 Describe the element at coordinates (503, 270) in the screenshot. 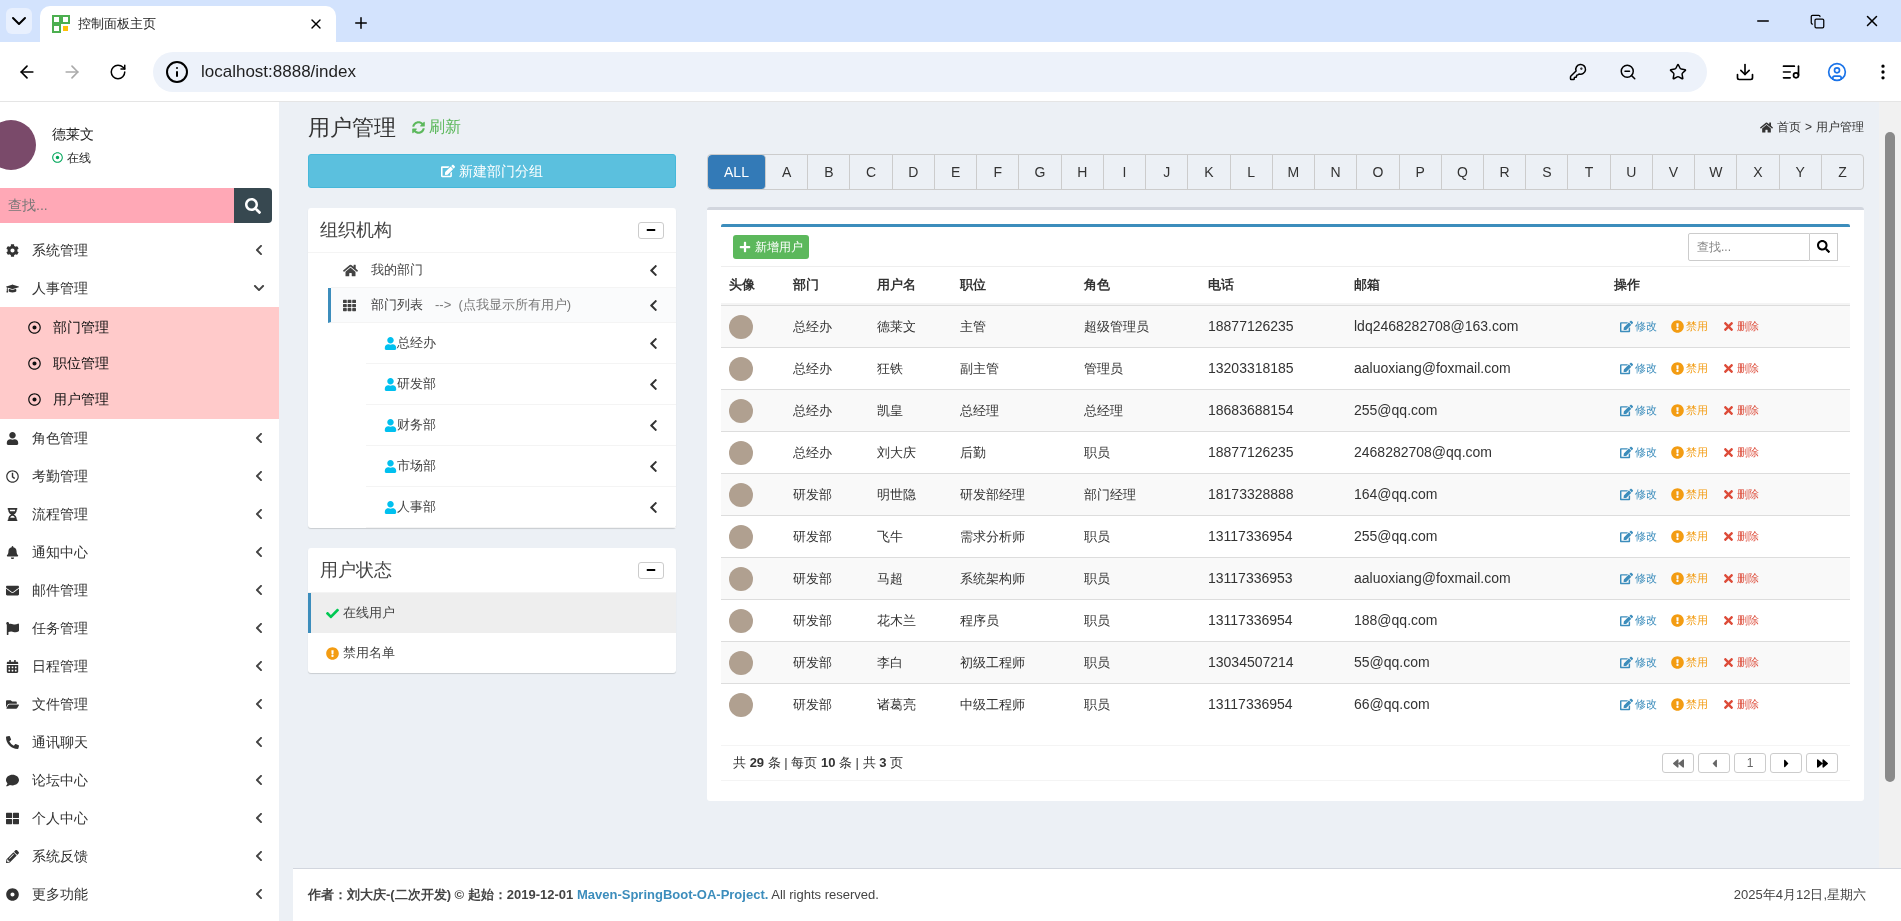

I see `org-item: 我的部门` at that location.